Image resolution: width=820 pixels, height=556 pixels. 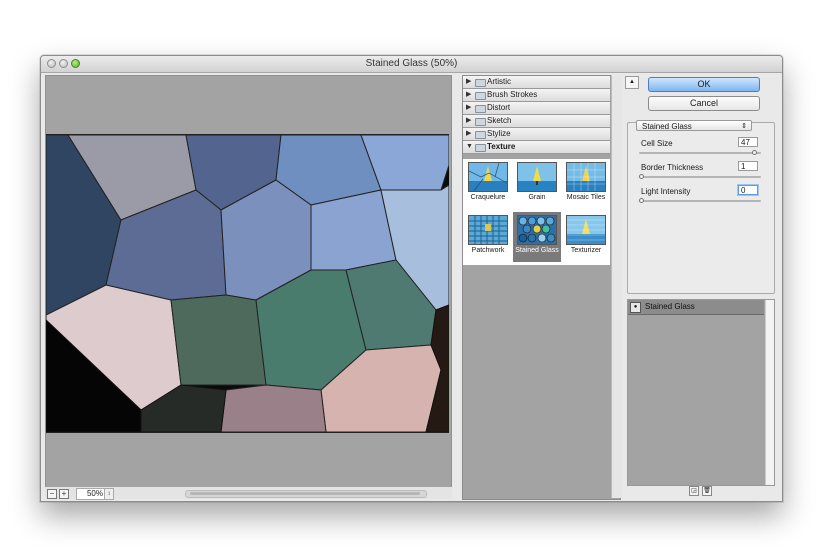 I want to click on scrollbar-thumb, so click(x=305, y=493).